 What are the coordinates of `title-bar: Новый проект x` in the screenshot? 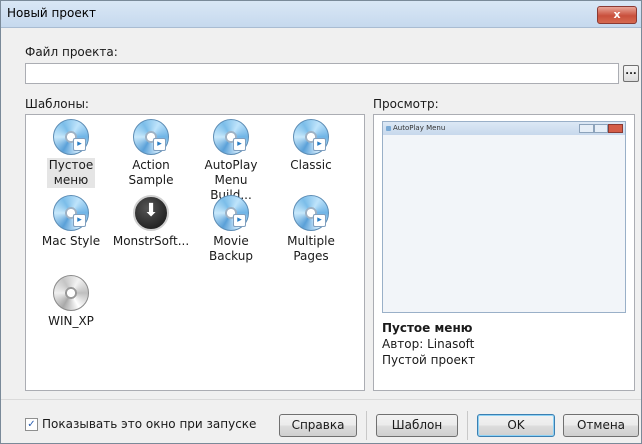 It's located at (321, 14).